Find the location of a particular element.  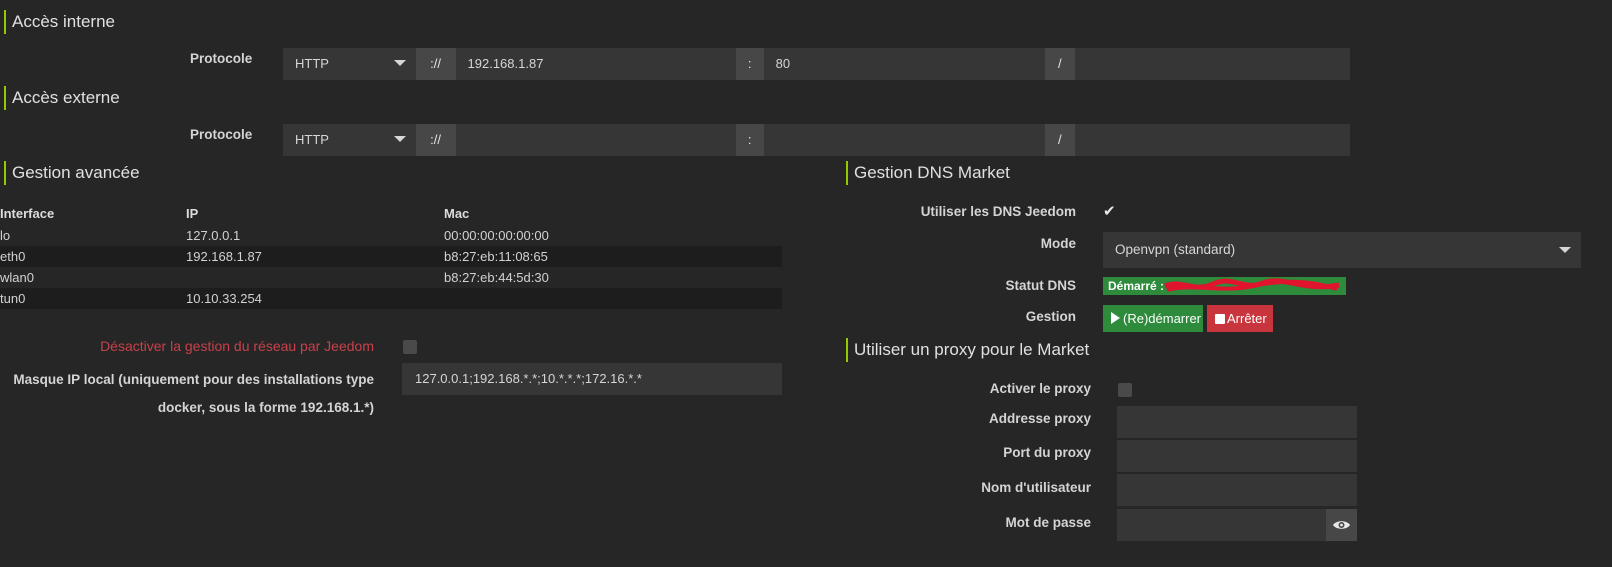

section-title-external-access: Accès externe is located at coordinates (62, 98).